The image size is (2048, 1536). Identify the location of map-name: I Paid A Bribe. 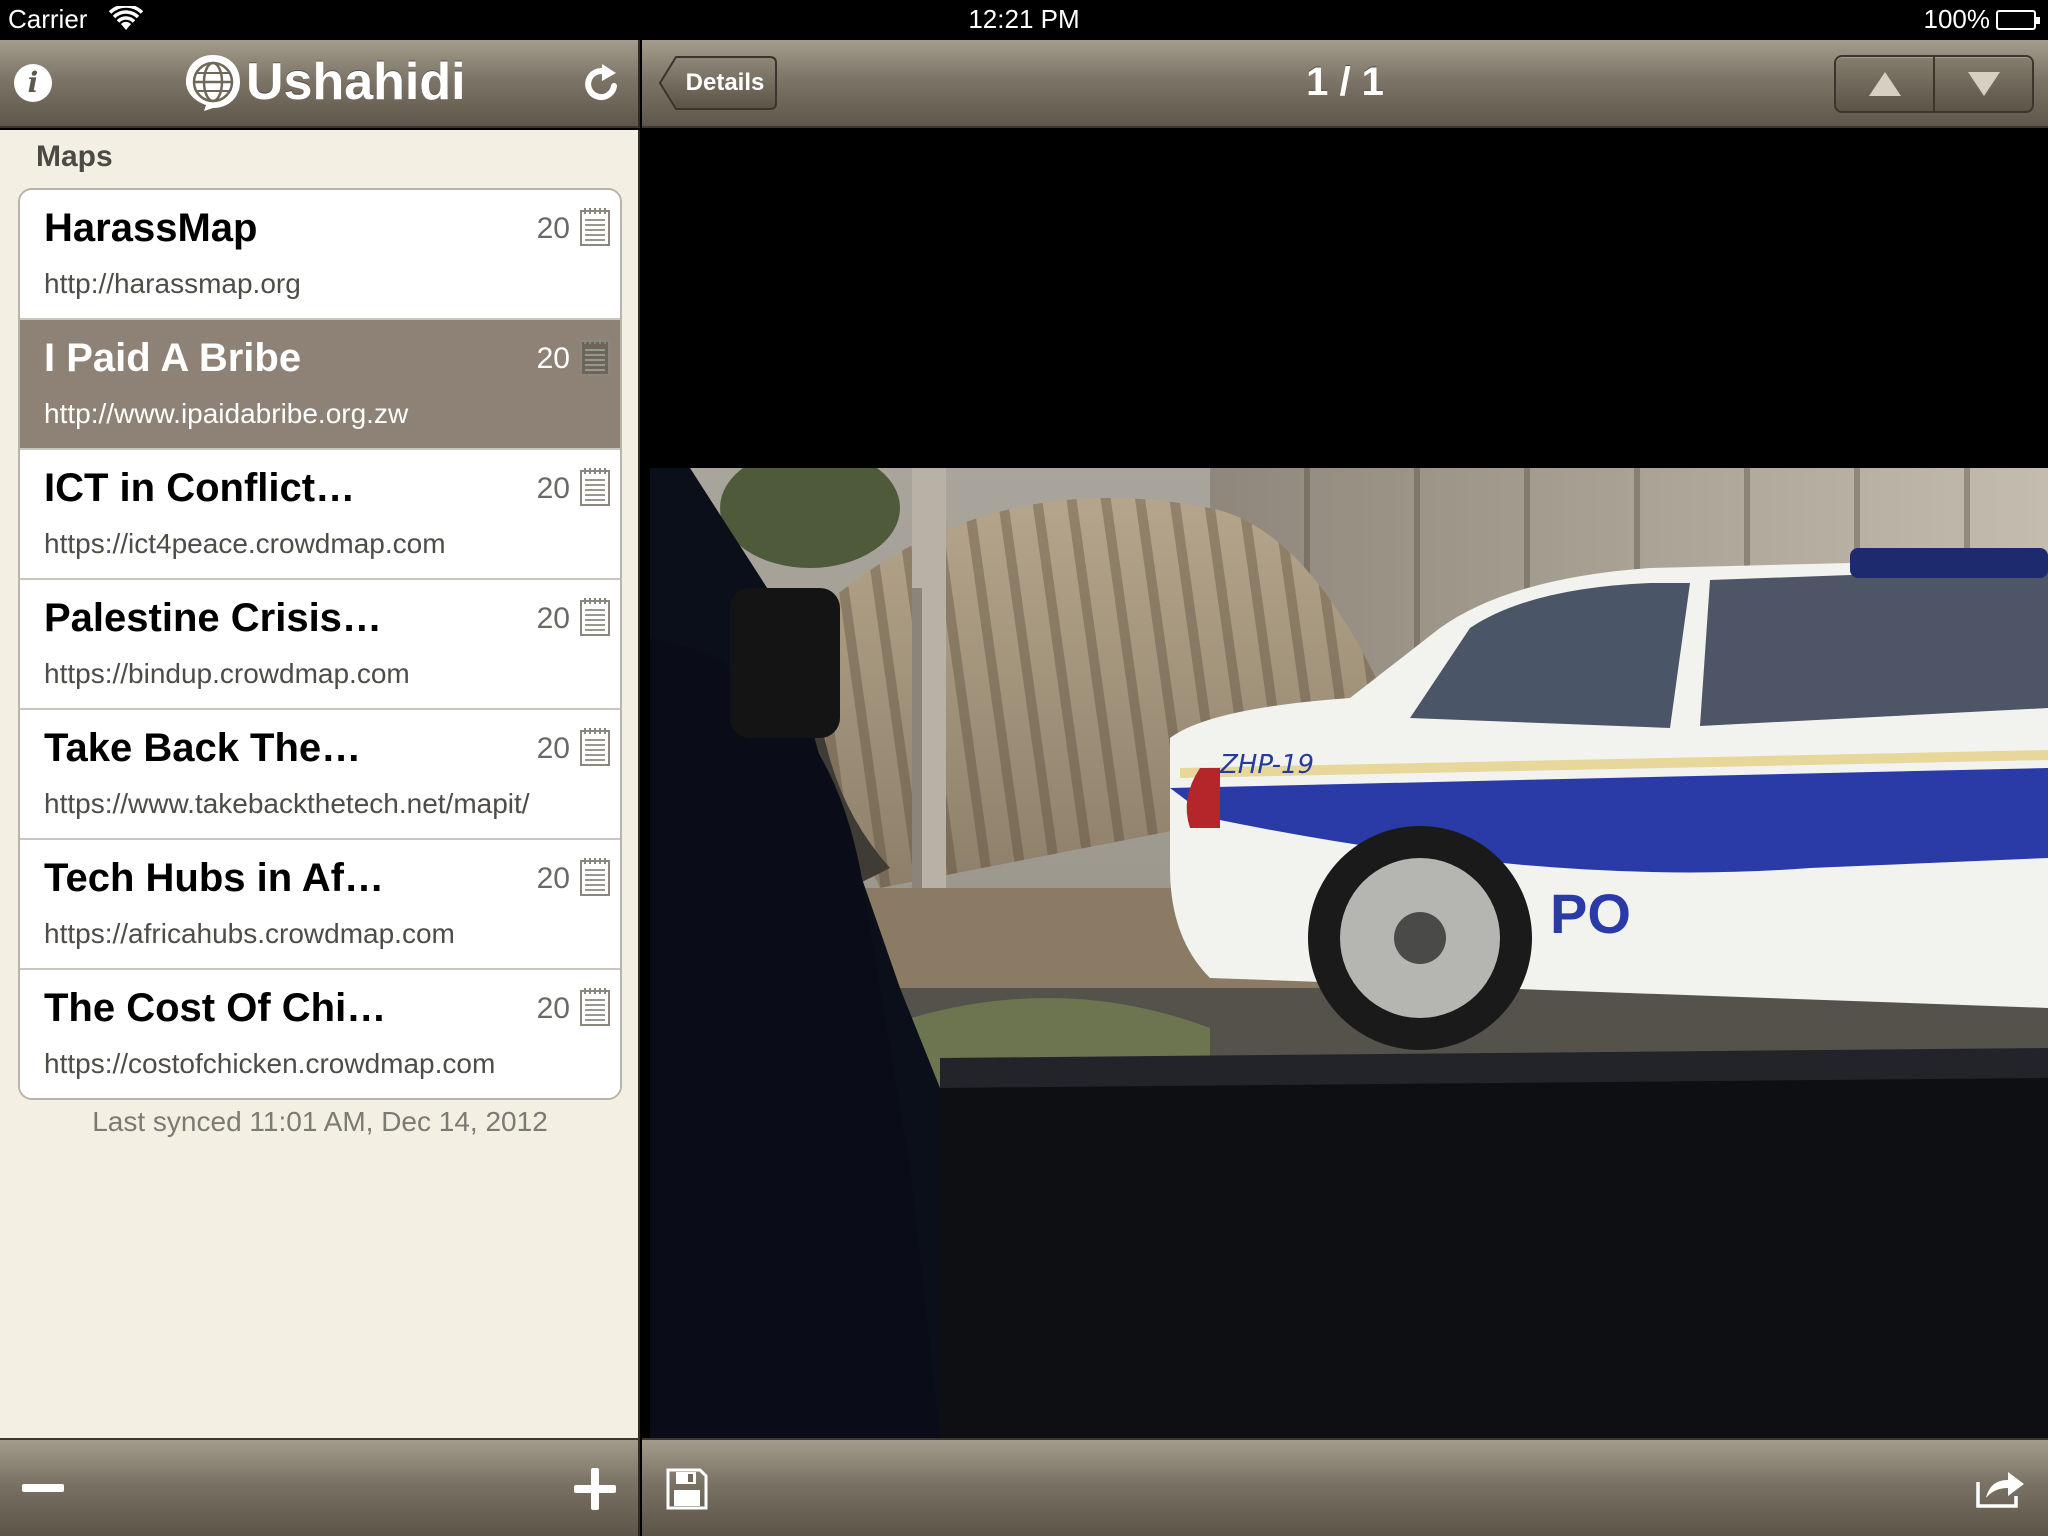
(173, 358).